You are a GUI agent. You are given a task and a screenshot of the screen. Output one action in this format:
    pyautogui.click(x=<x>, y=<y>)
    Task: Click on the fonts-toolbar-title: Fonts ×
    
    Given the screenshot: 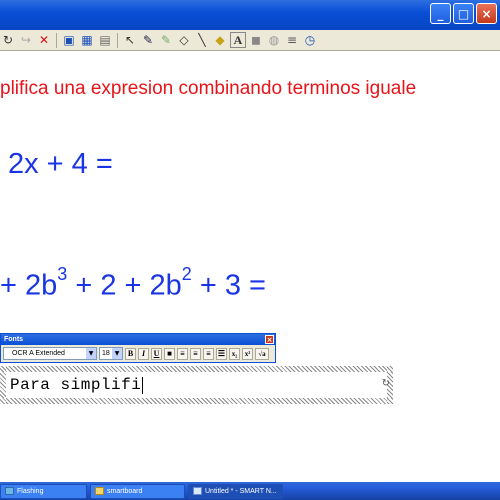 What is the action you would take?
    pyautogui.click(x=138, y=339)
    